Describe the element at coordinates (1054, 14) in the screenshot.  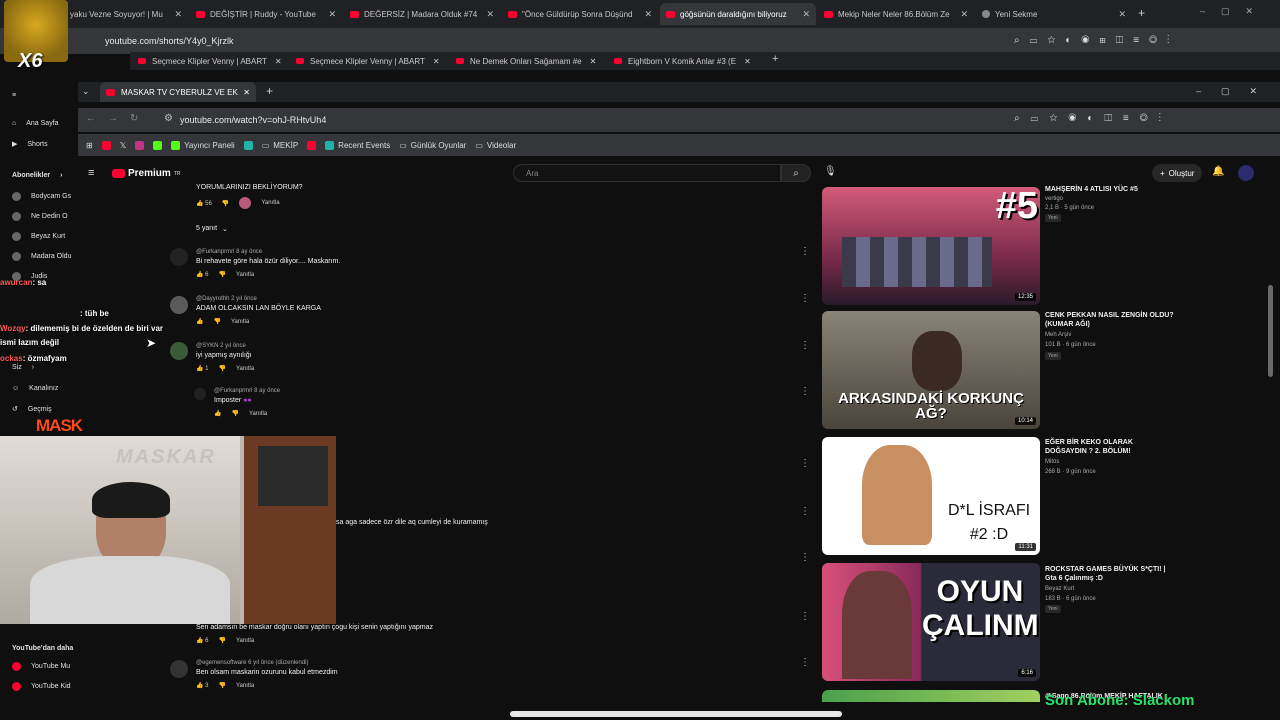
I see `outer-tab-6: Yeni Sekme ✕` at that location.